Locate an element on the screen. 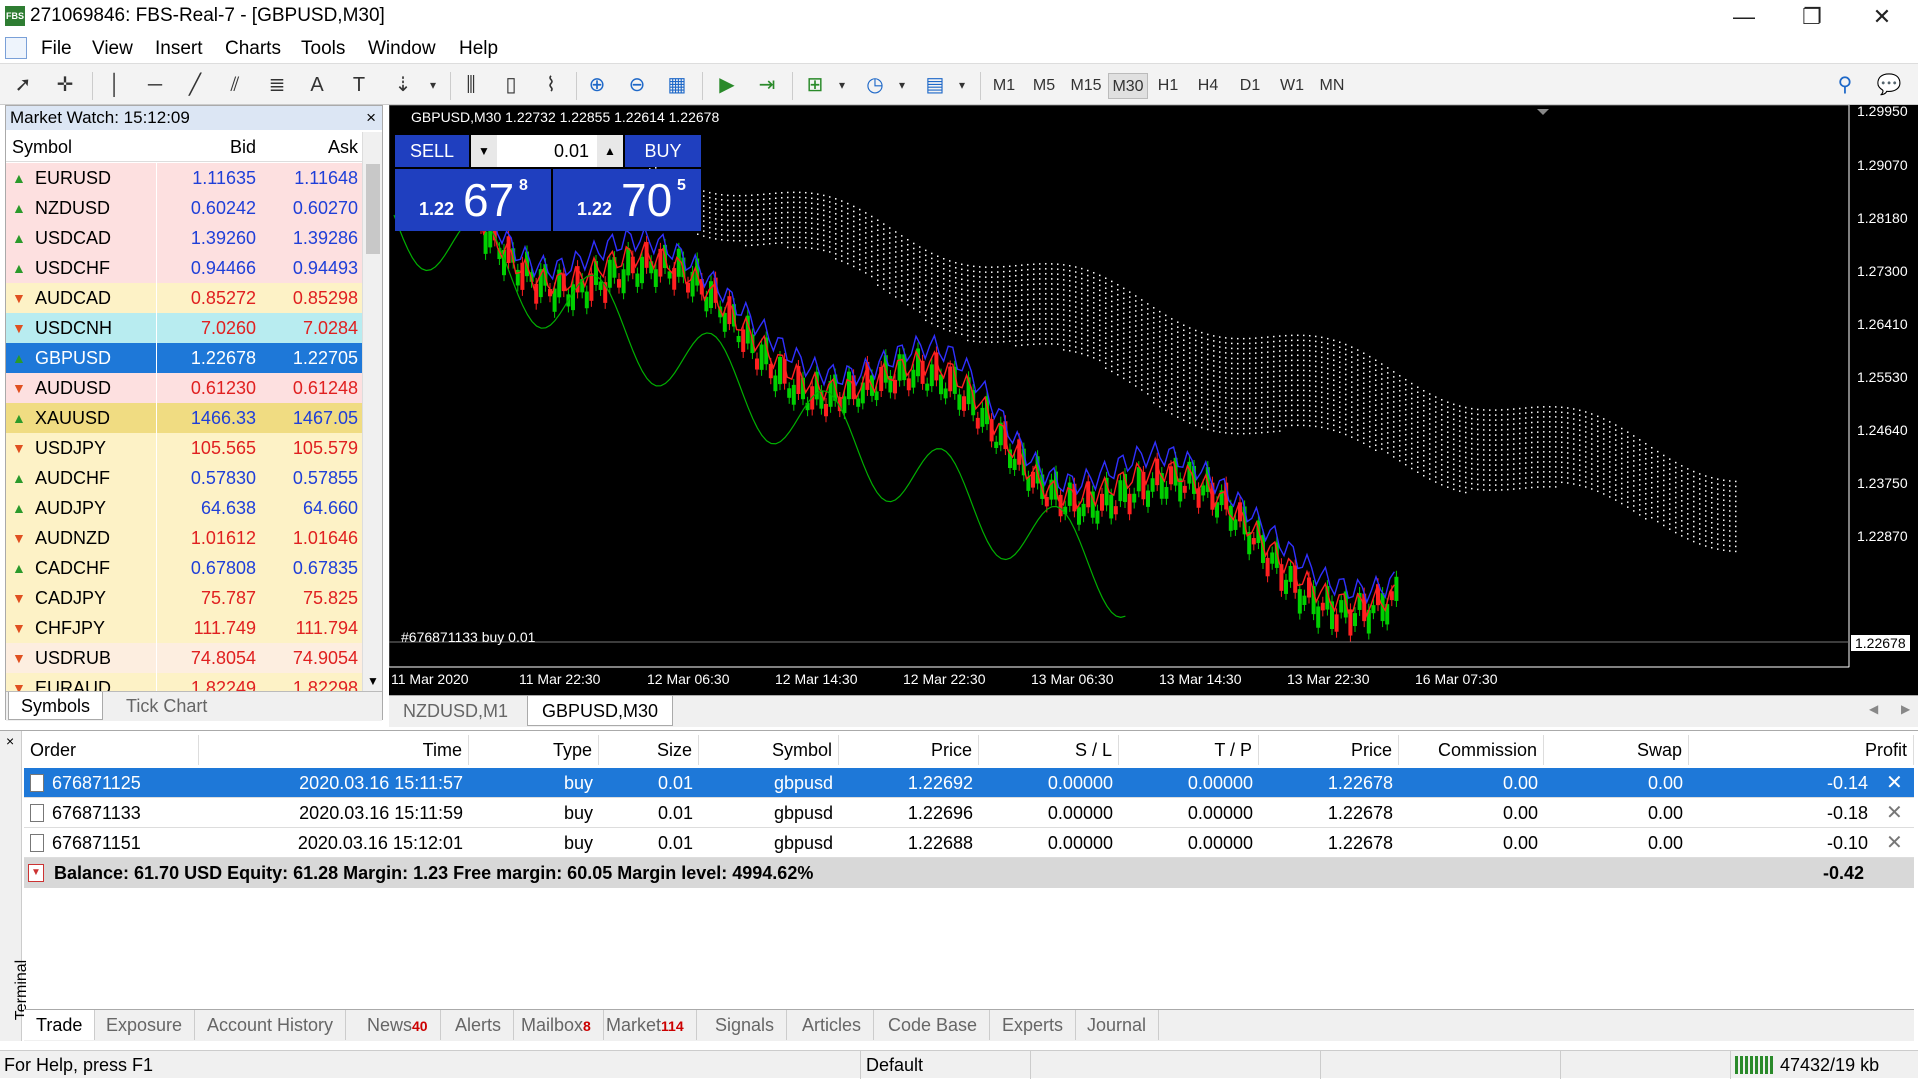 The width and height of the screenshot is (1918, 1079). timeframe-d1: D1 is located at coordinates (1250, 86).